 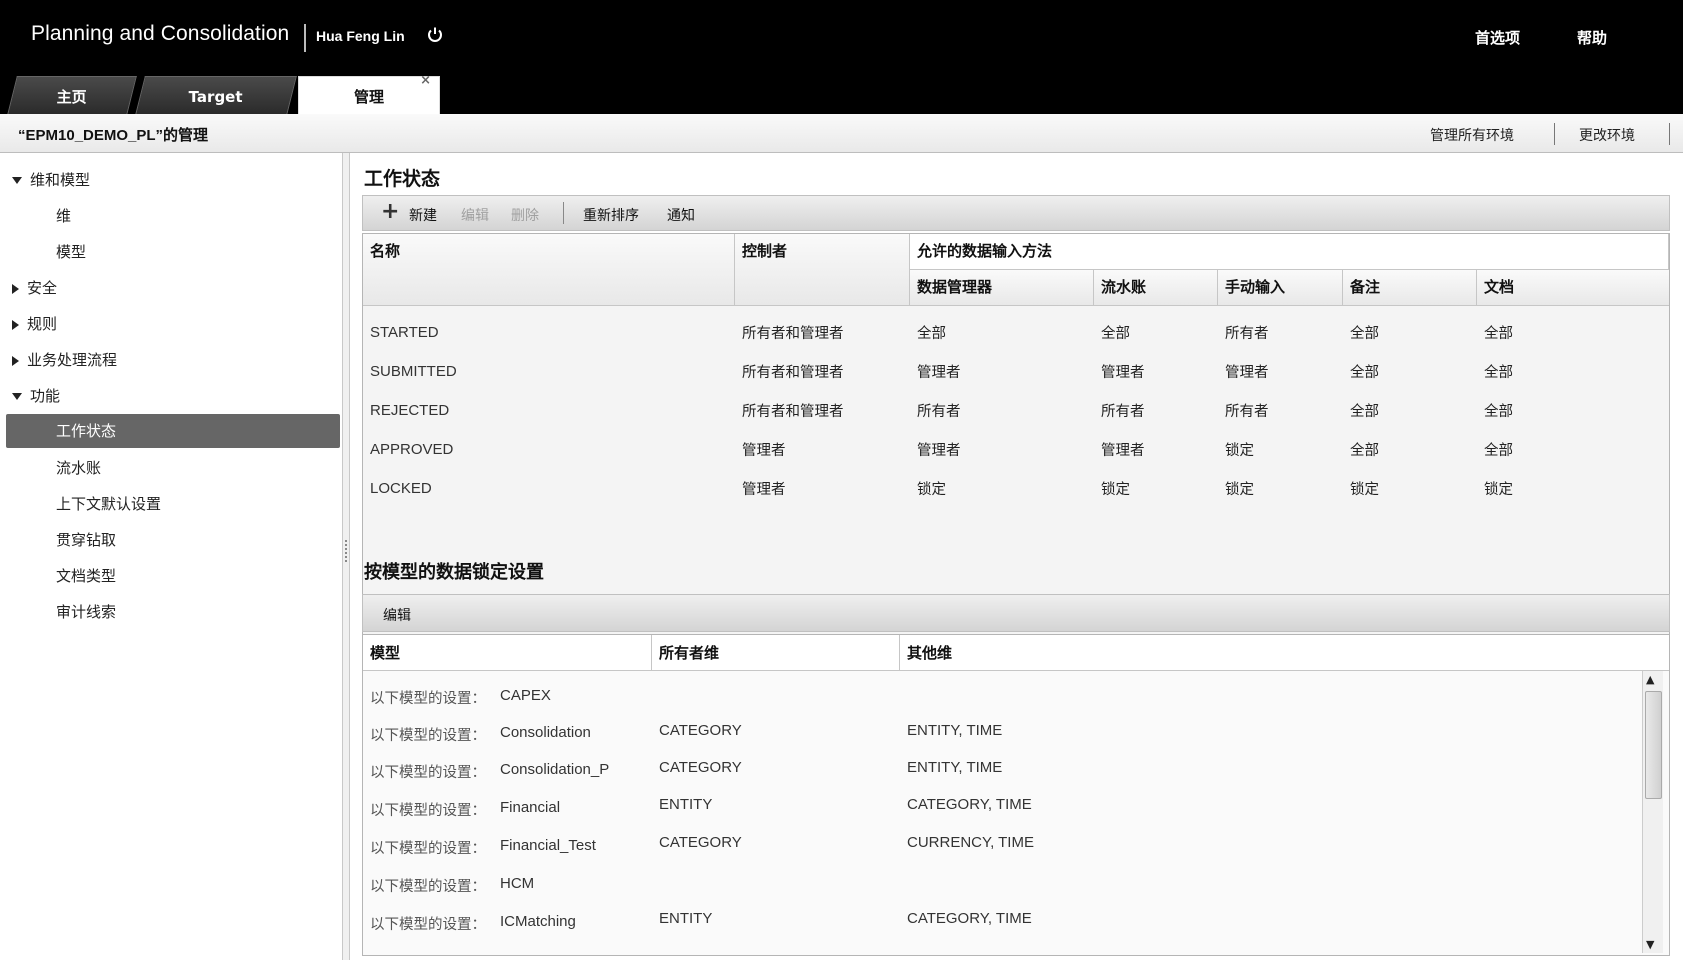 I want to click on cell-journals: 全部, so click(x=1115, y=334).